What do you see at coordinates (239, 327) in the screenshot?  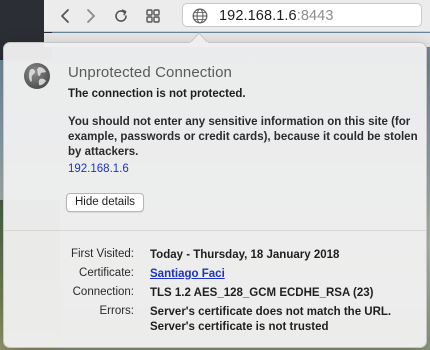 I see `error-line: Server's certificate is not trusted` at bounding box center [239, 327].